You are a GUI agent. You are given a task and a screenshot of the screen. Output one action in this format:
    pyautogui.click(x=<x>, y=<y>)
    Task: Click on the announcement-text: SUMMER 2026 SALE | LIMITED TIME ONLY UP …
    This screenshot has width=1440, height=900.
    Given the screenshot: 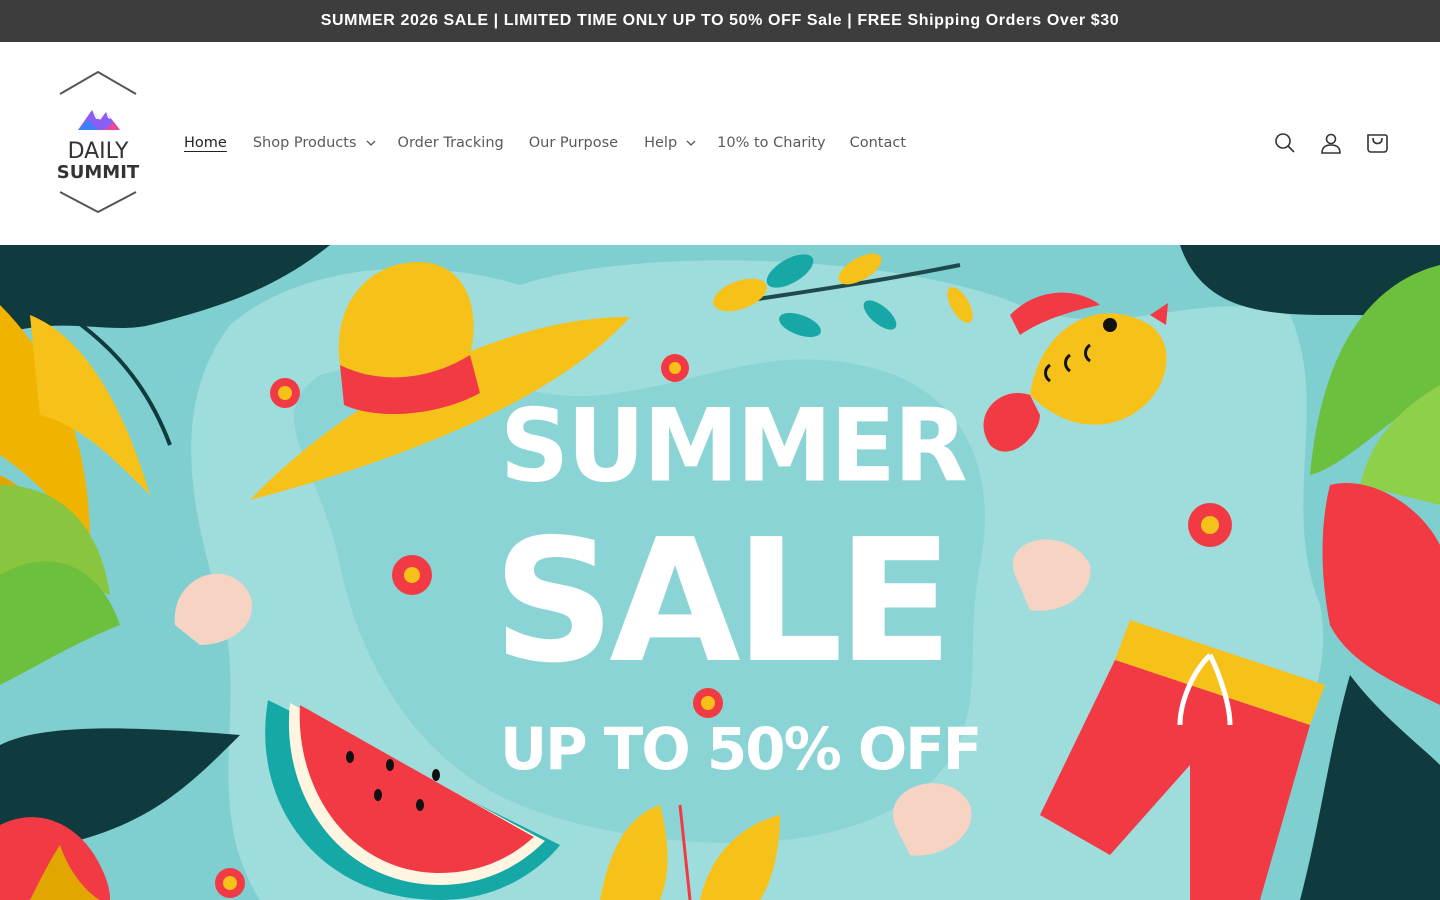 What is the action you would take?
    pyautogui.click(x=720, y=20)
    